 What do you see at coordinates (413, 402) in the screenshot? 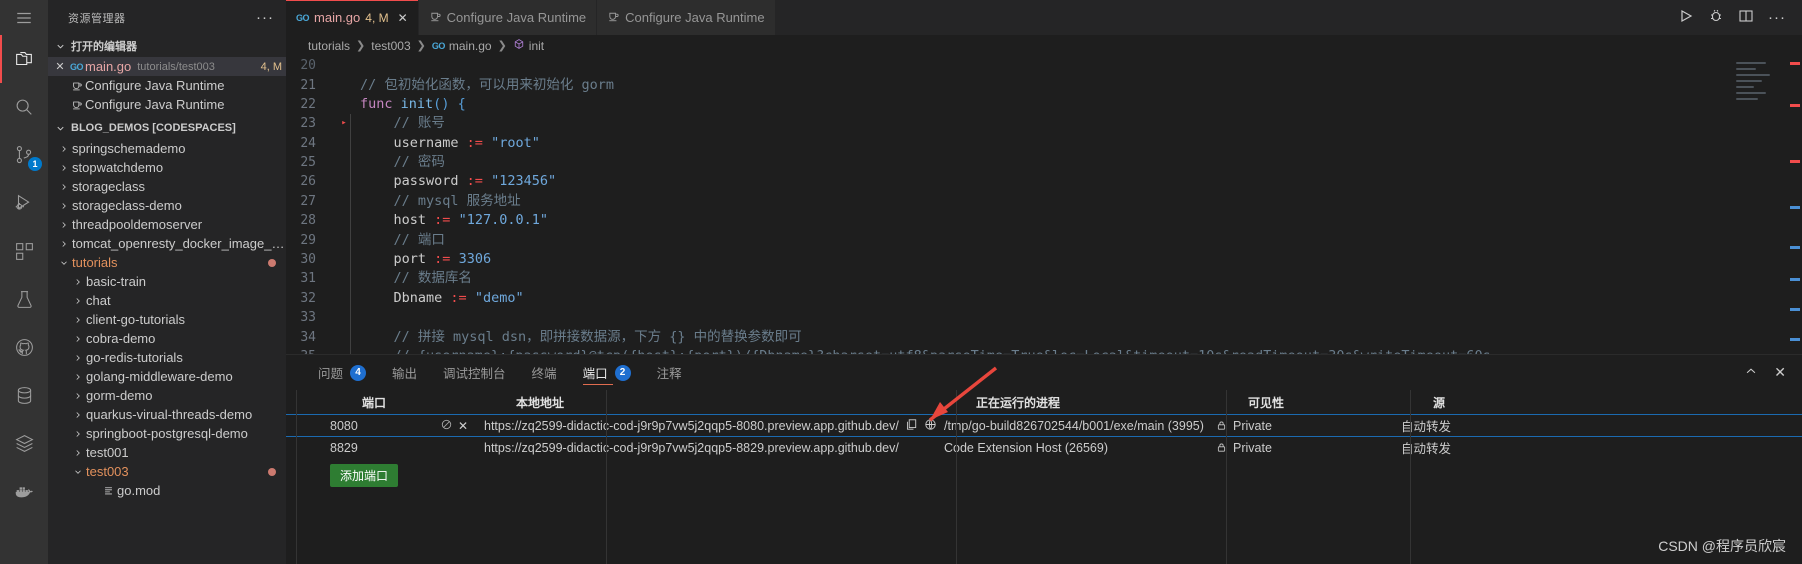
I see `column-header-port: 端口` at bounding box center [413, 402].